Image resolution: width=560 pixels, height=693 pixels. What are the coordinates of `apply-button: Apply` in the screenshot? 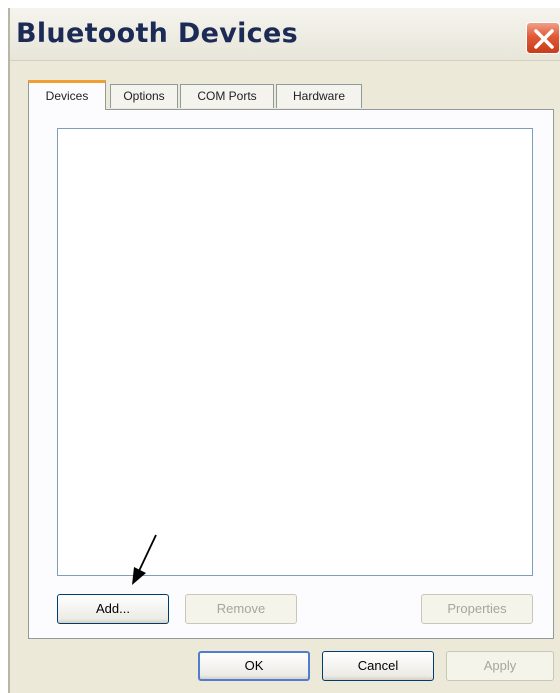 It's located at (500, 666).